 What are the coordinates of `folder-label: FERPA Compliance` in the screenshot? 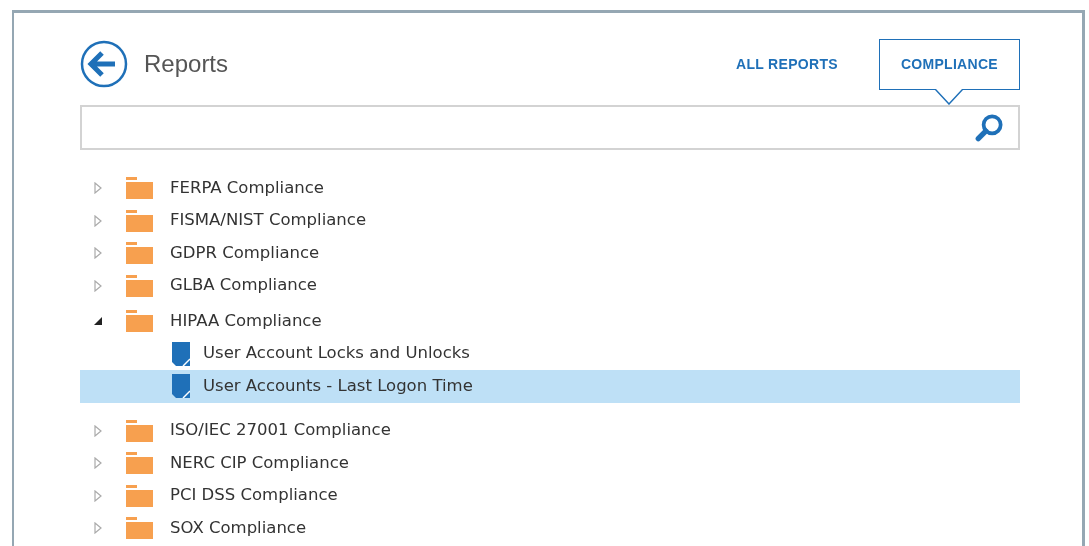 It's located at (247, 188).